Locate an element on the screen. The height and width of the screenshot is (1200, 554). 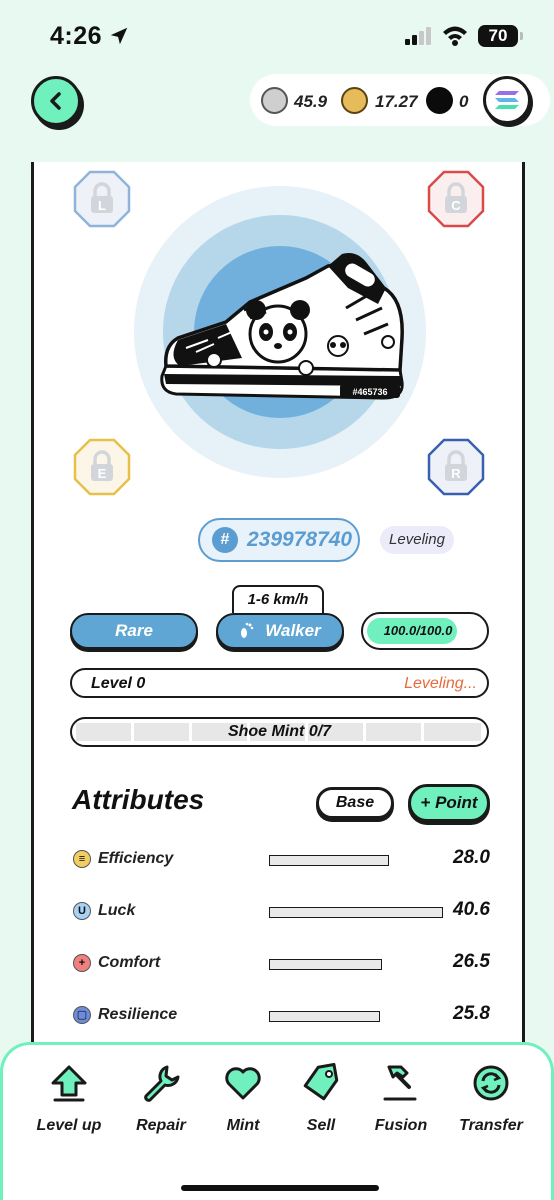
hash-icon: # is located at coordinates (225, 540).